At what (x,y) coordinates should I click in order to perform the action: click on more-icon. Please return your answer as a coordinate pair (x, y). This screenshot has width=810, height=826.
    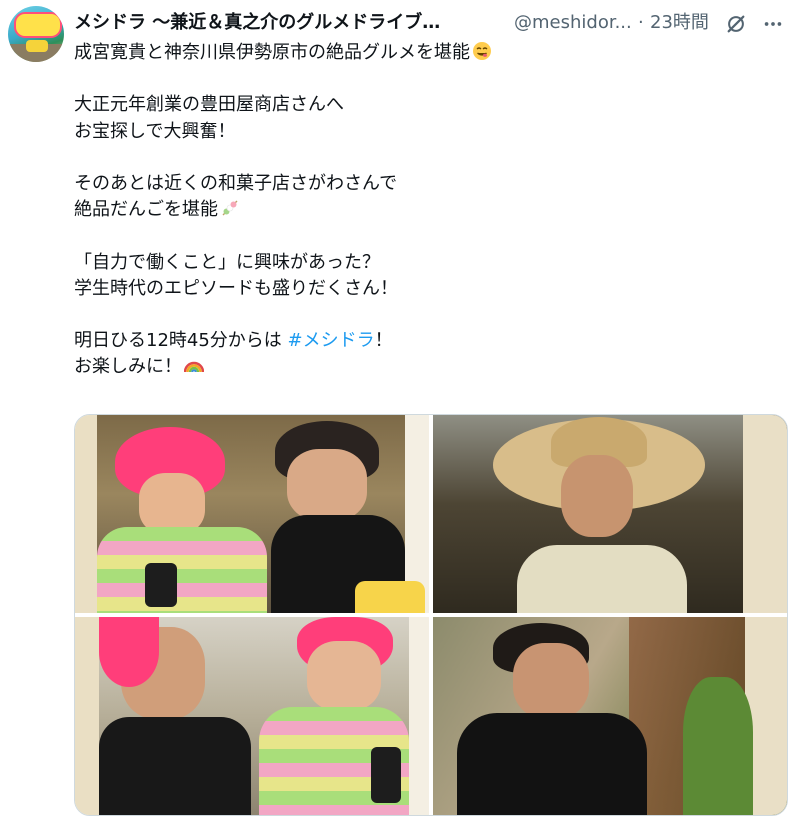
    Looking at the image, I should click on (773, 24).